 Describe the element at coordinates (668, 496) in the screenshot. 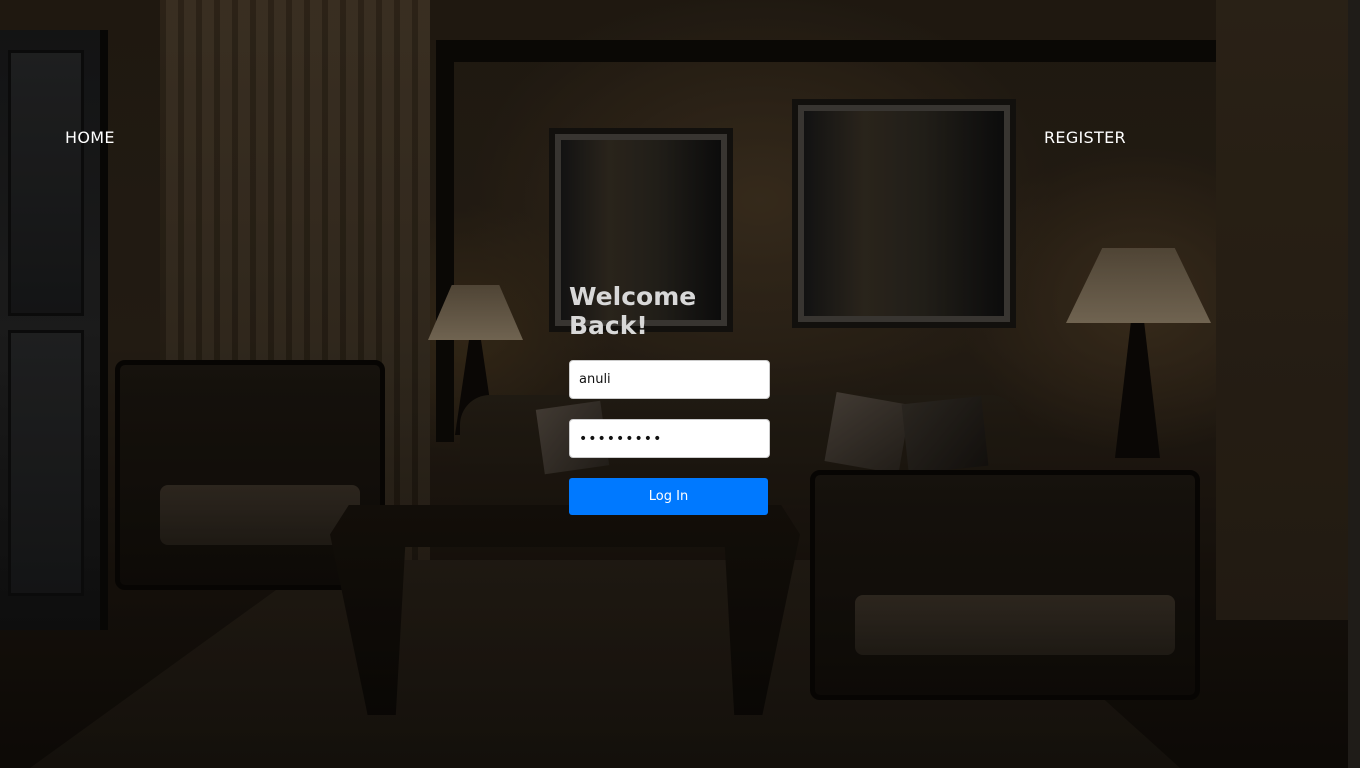

I see `login-button: Log In` at that location.